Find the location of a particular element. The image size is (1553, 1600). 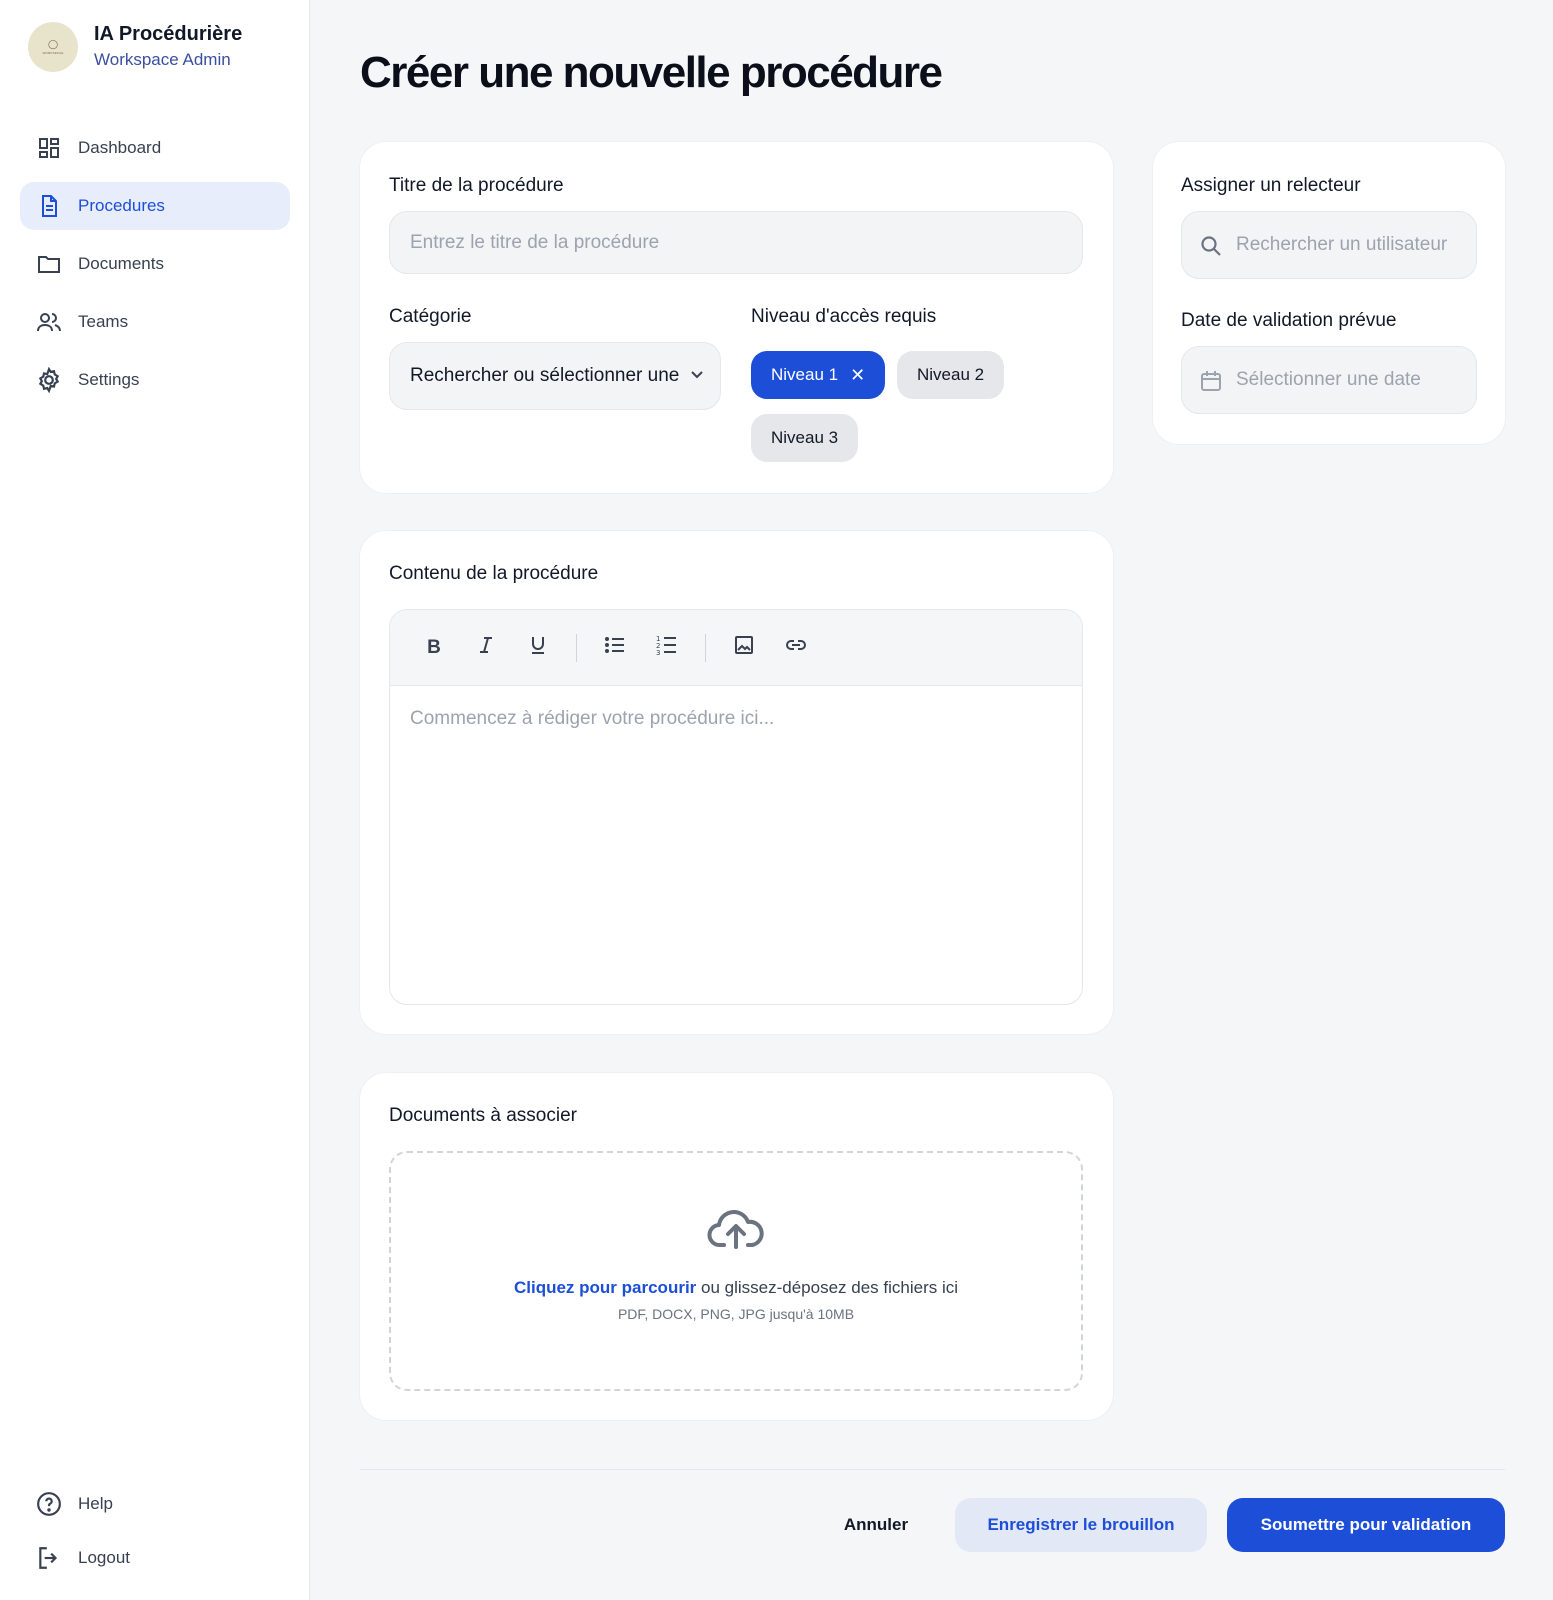

italic-icon is located at coordinates (486, 647).